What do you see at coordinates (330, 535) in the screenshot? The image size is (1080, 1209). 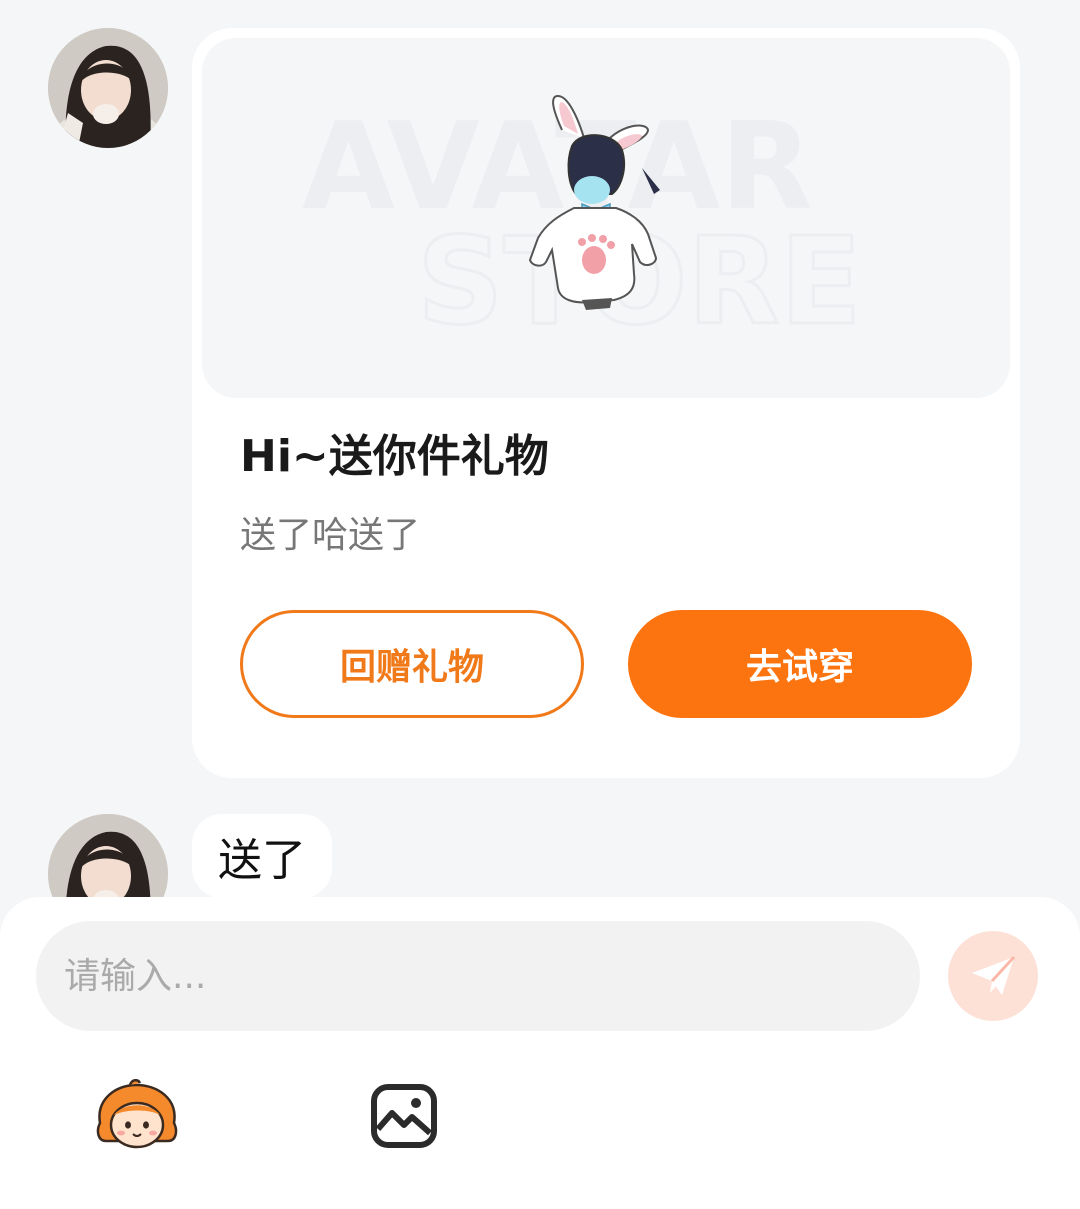 I see `gift-subtitle: 送了哈送了` at bounding box center [330, 535].